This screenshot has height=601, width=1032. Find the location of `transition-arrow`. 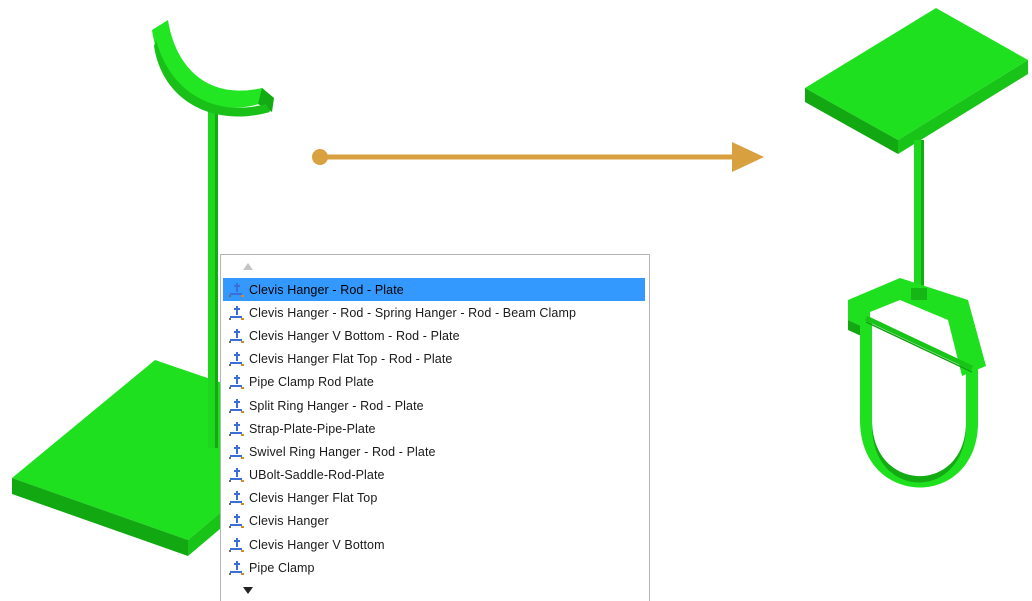

transition-arrow is located at coordinates (538, 157).